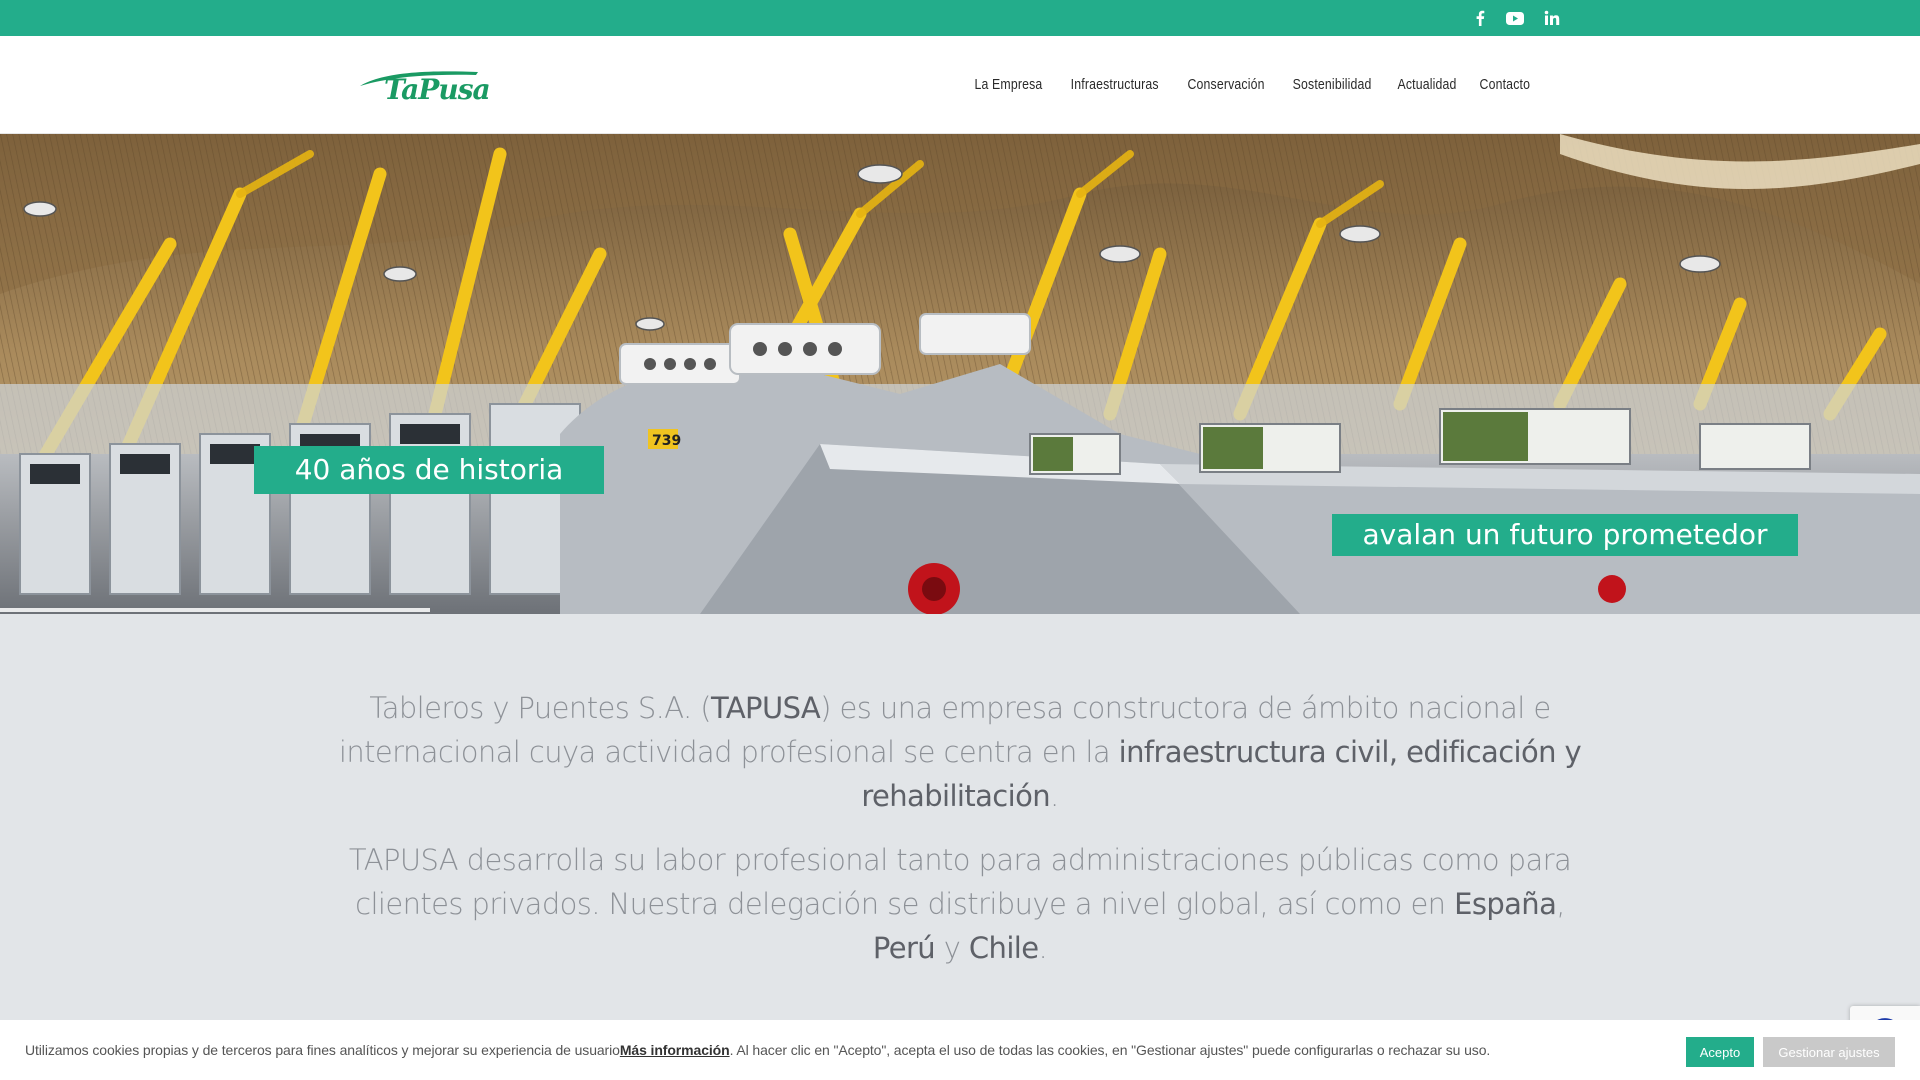 The width and height of the screenshot is (1920, 1080). I want to click on accept-cookies-button: Acepto, so click(1720, 1052).